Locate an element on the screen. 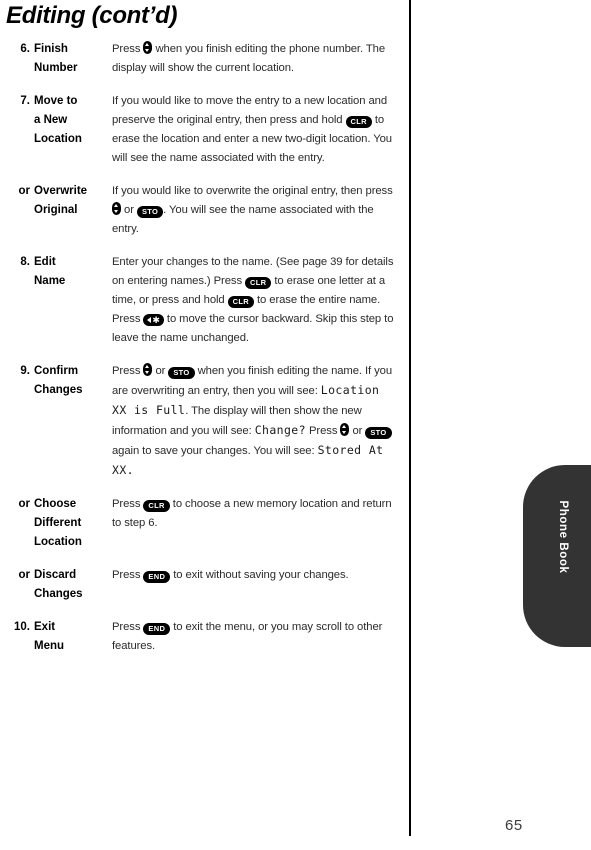 The image size is (591, 850). step-title: Move to a New Location is located at coordinates (73, 120).